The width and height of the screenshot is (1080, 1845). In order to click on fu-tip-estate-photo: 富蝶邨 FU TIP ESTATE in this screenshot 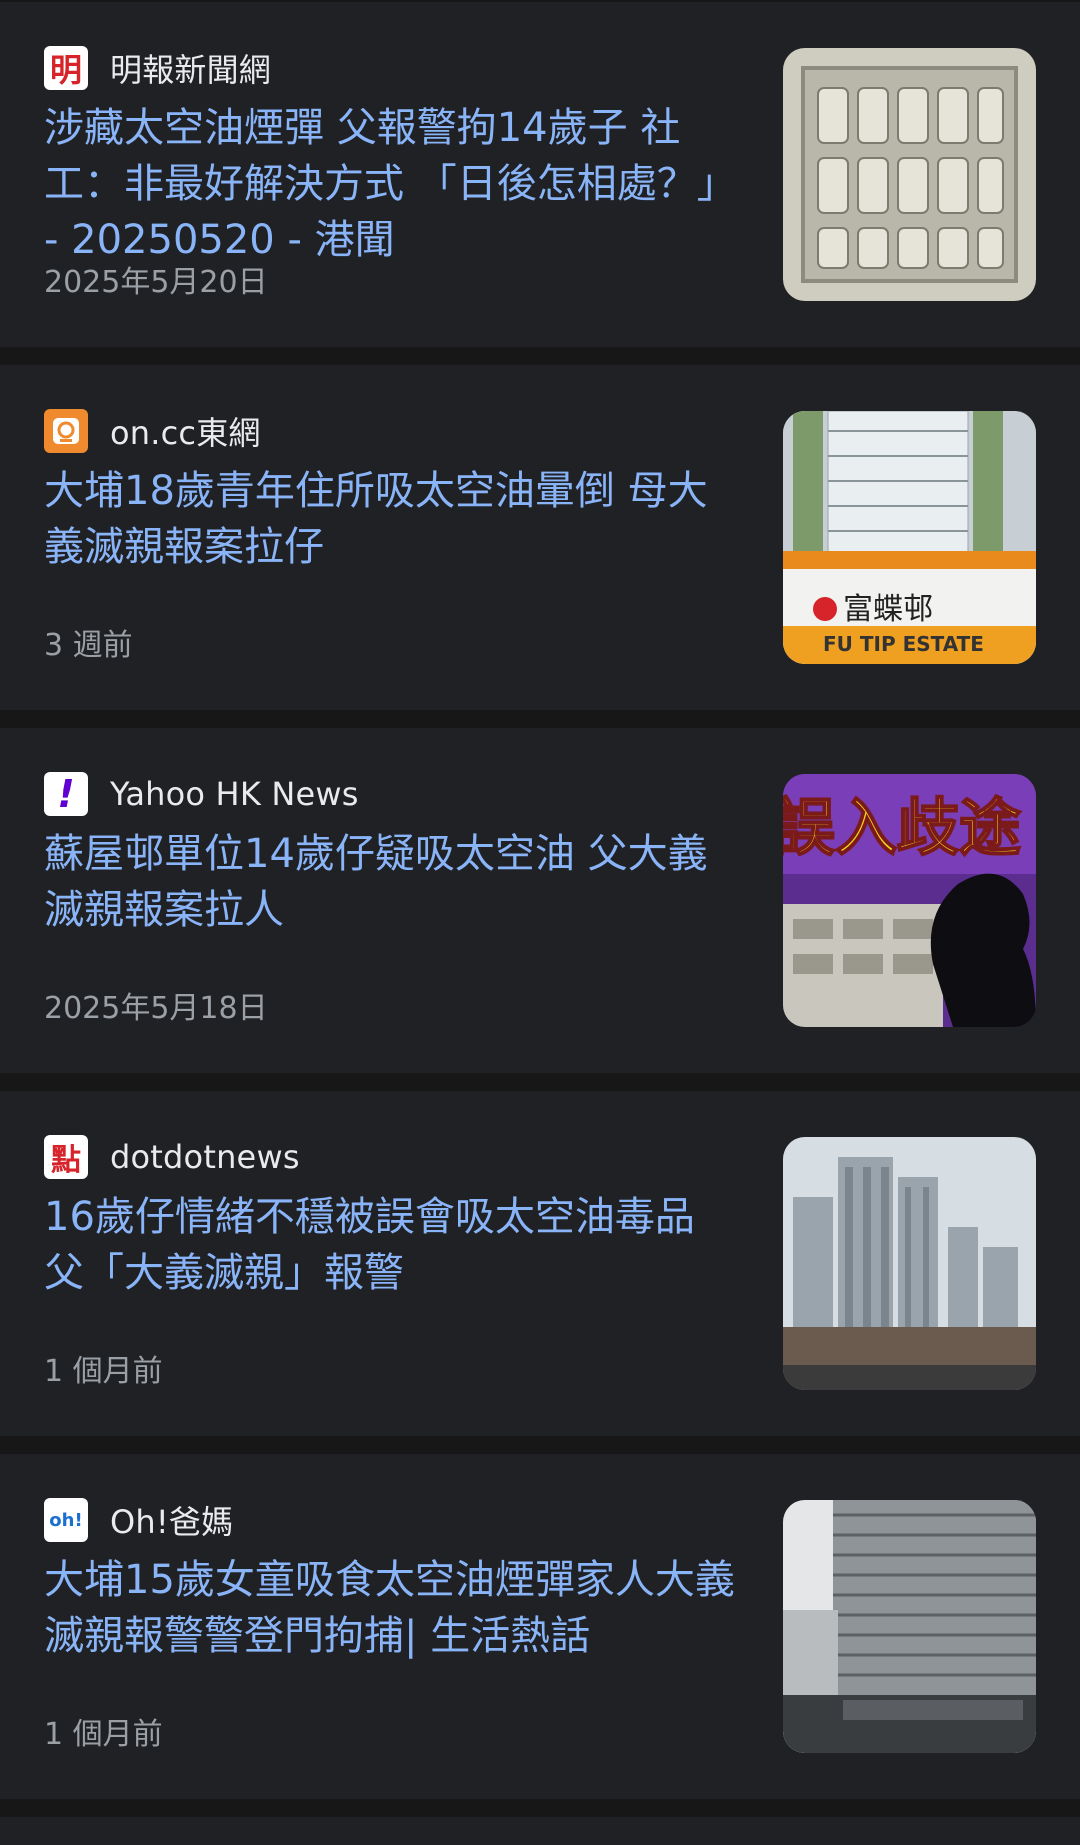, I will do `click(909, 537)`.